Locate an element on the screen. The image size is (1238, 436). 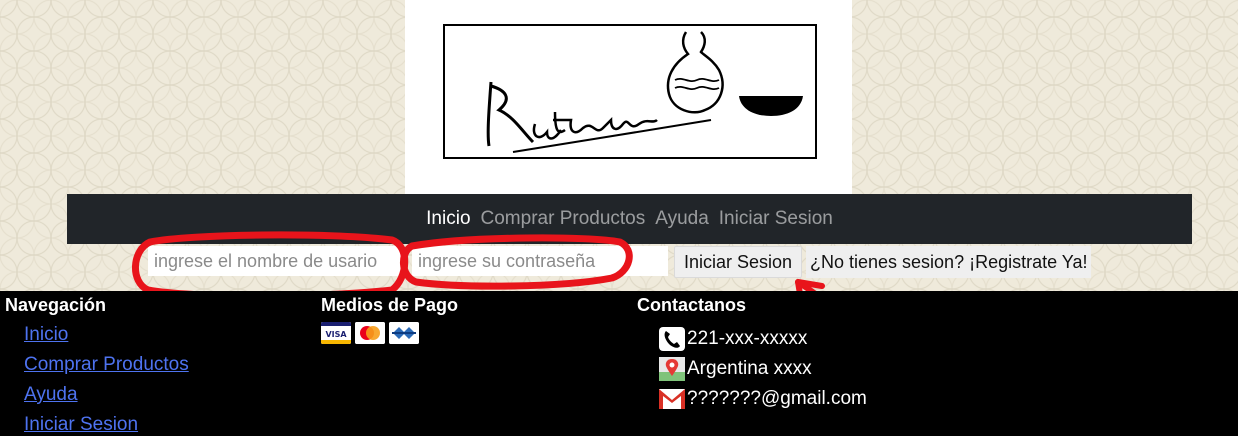
kutun-logo-icon is located at coordinates (630, 91).